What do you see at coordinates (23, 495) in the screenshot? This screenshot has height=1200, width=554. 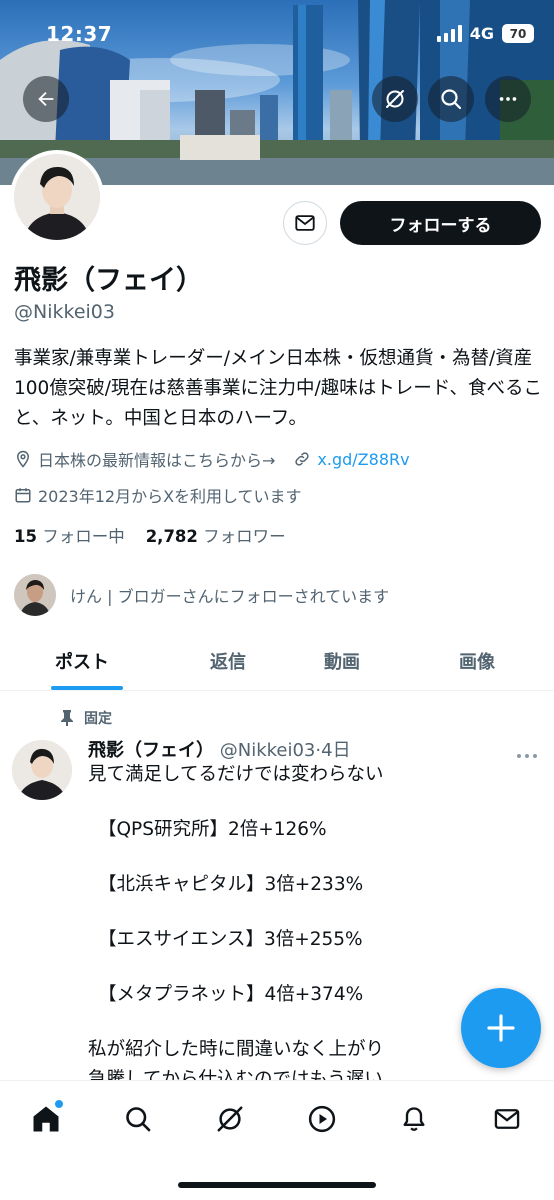 I see `calendar-icon` at bounding box center [23, 495].